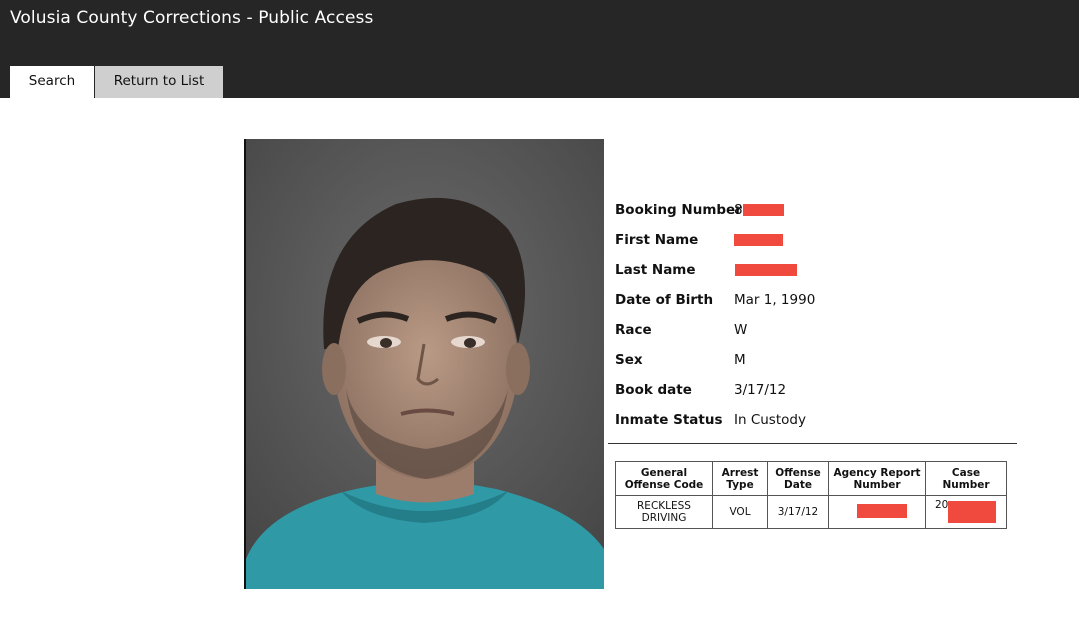 The height and width of the screenshot is (638, 1079). Describe the element at coordinates (966, 478) in the screenshot. I see `header-case-number: Case Number` at that location.